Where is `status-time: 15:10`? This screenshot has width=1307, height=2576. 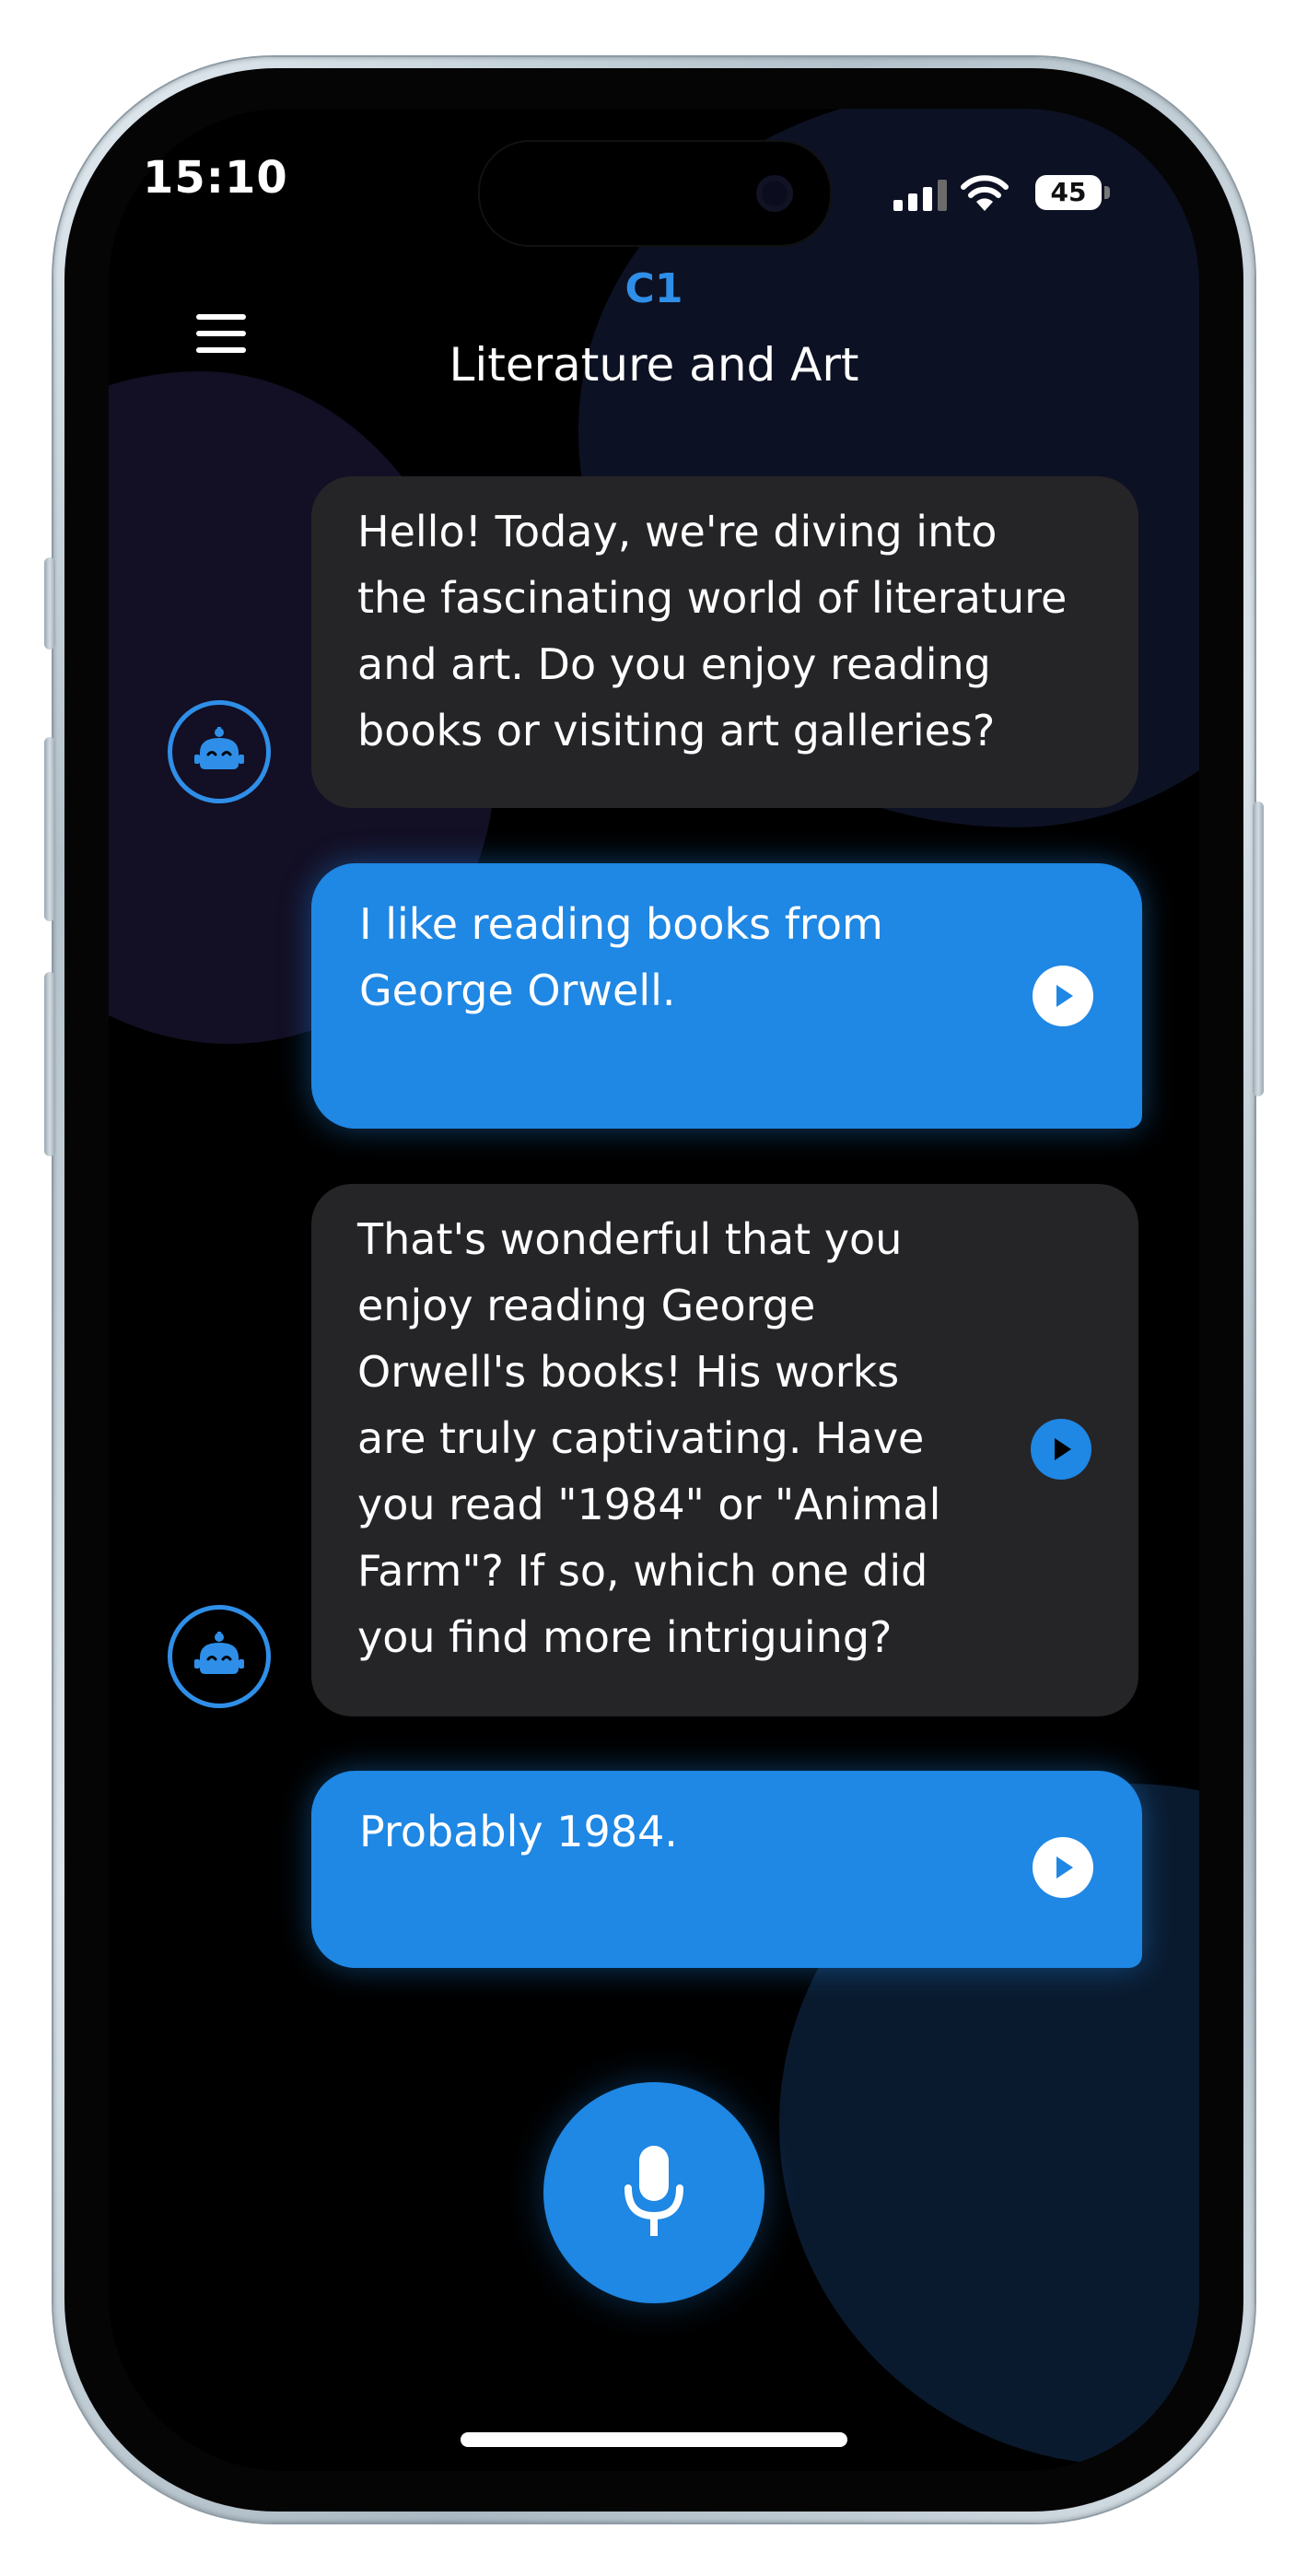
status-time: 15:10 is located at coordinates (216, 178).